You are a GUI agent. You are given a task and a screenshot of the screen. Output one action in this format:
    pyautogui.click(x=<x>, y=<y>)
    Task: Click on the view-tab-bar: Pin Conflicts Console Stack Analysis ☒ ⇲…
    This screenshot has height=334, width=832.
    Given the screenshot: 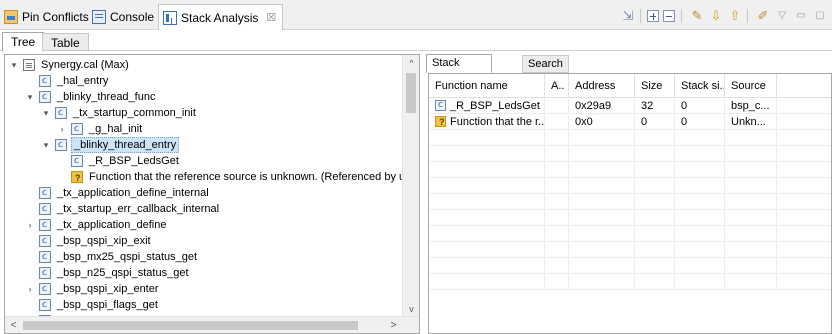 What is the action you would take?
    pyautogui.click(x=416, y=15)
    